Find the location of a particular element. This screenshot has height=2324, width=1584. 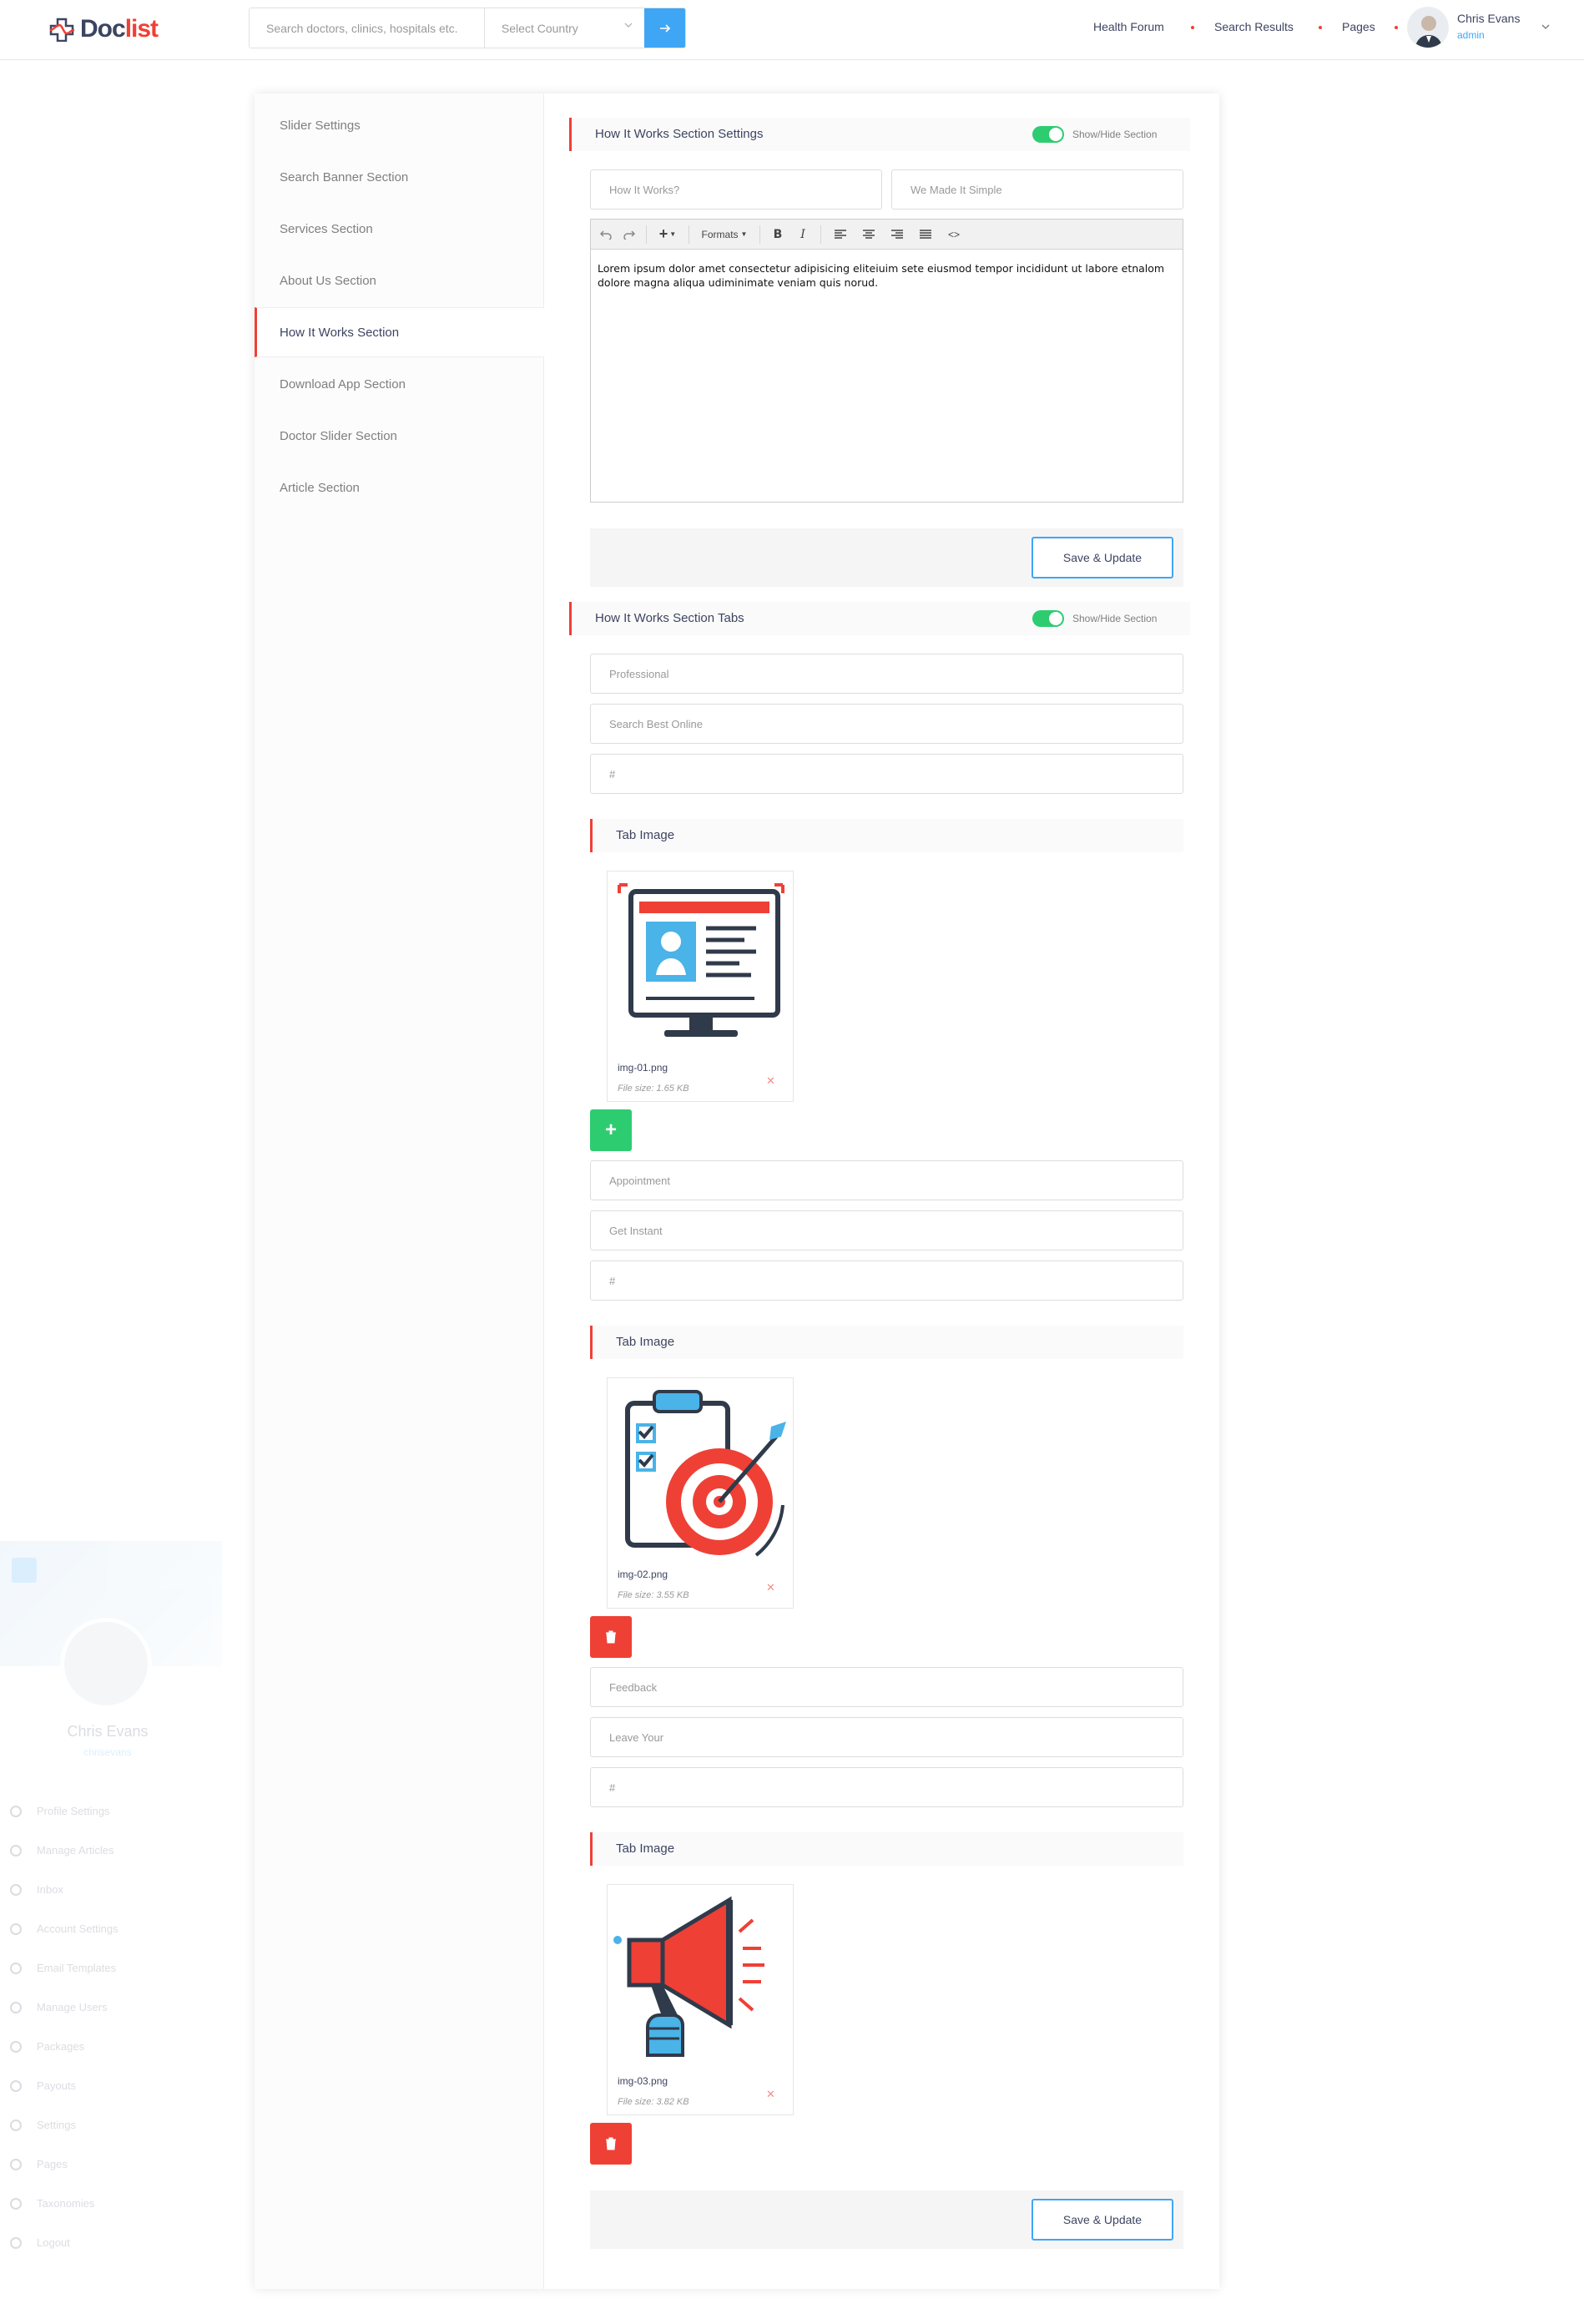

save-bar: Save & Update is located at coordinates (887, 557).